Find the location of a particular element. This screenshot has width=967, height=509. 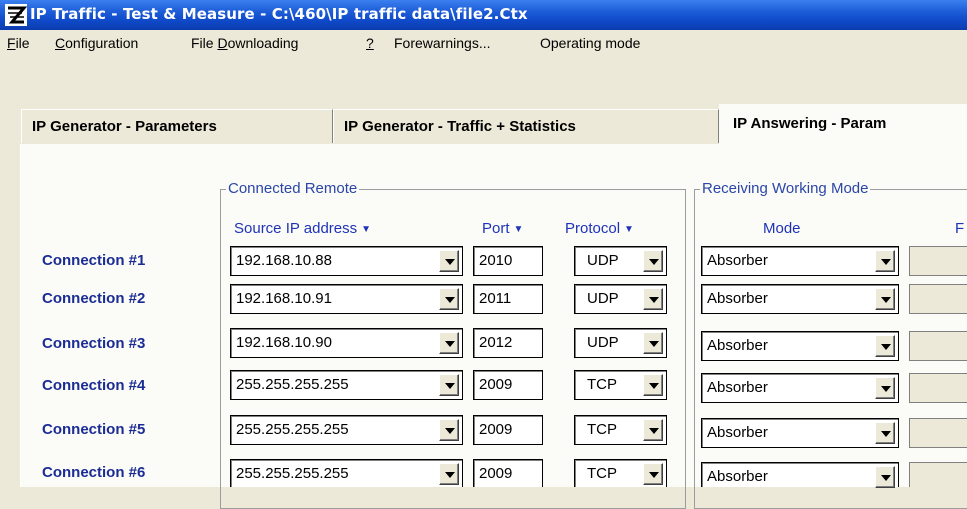

cut-column-header: F is located at coordinates (960, 228).